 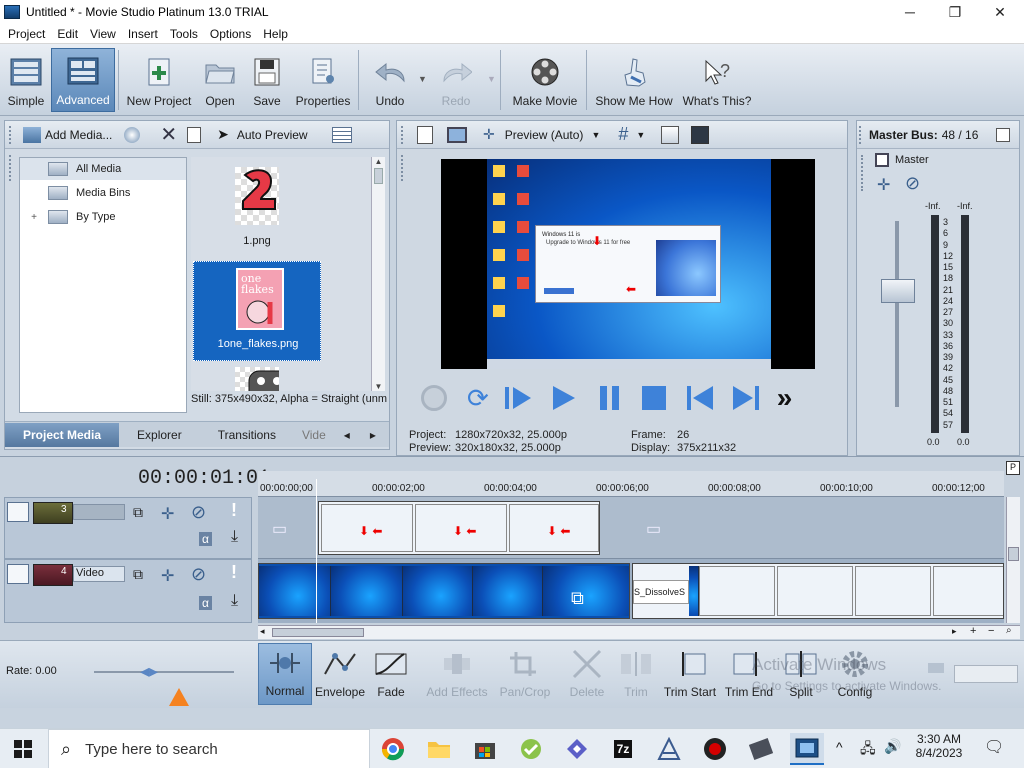 What do you see at coordinates (285, 674) in the screenshot?
I see `normal-edit-tool: Normal` at bounding box center [285, 674].